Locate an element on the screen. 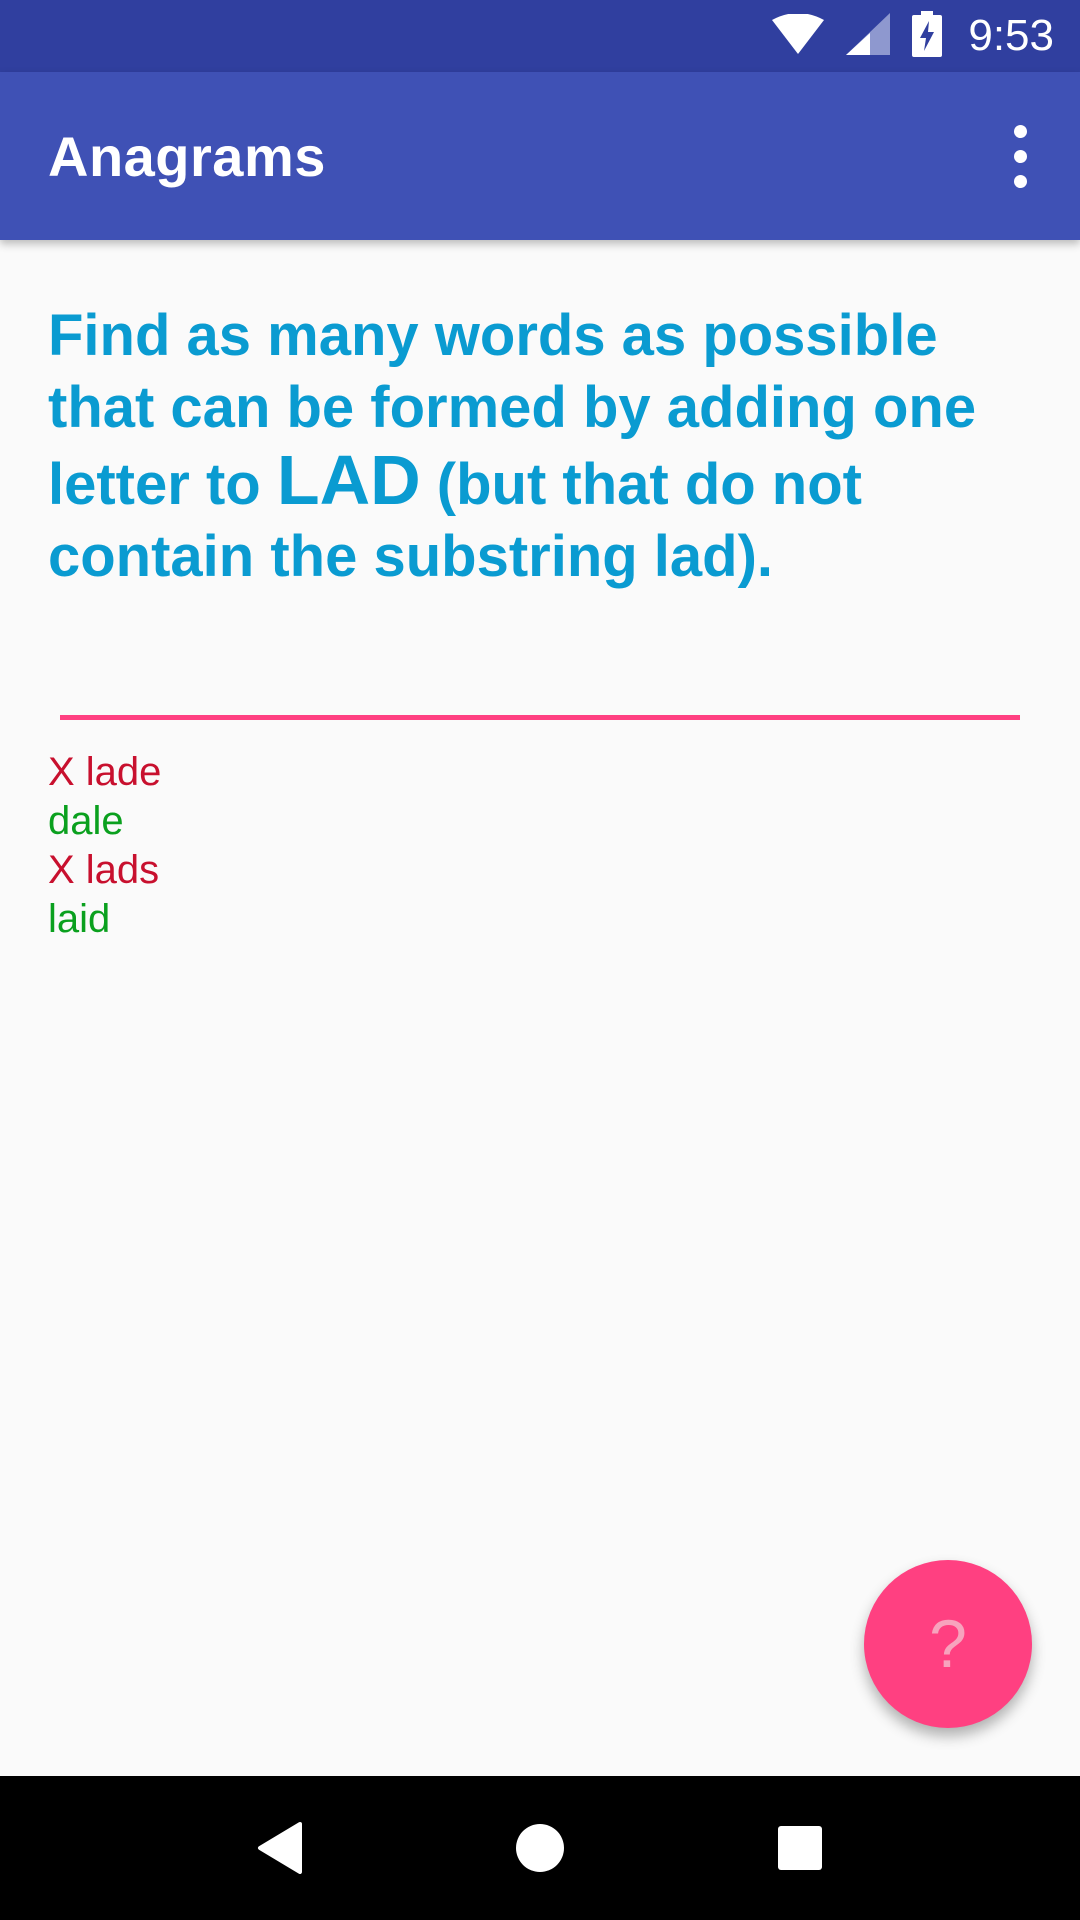 The height and width of the screenshot is (1920, 1080). app-bar: Anagrams is located at coordinates (540, 156).